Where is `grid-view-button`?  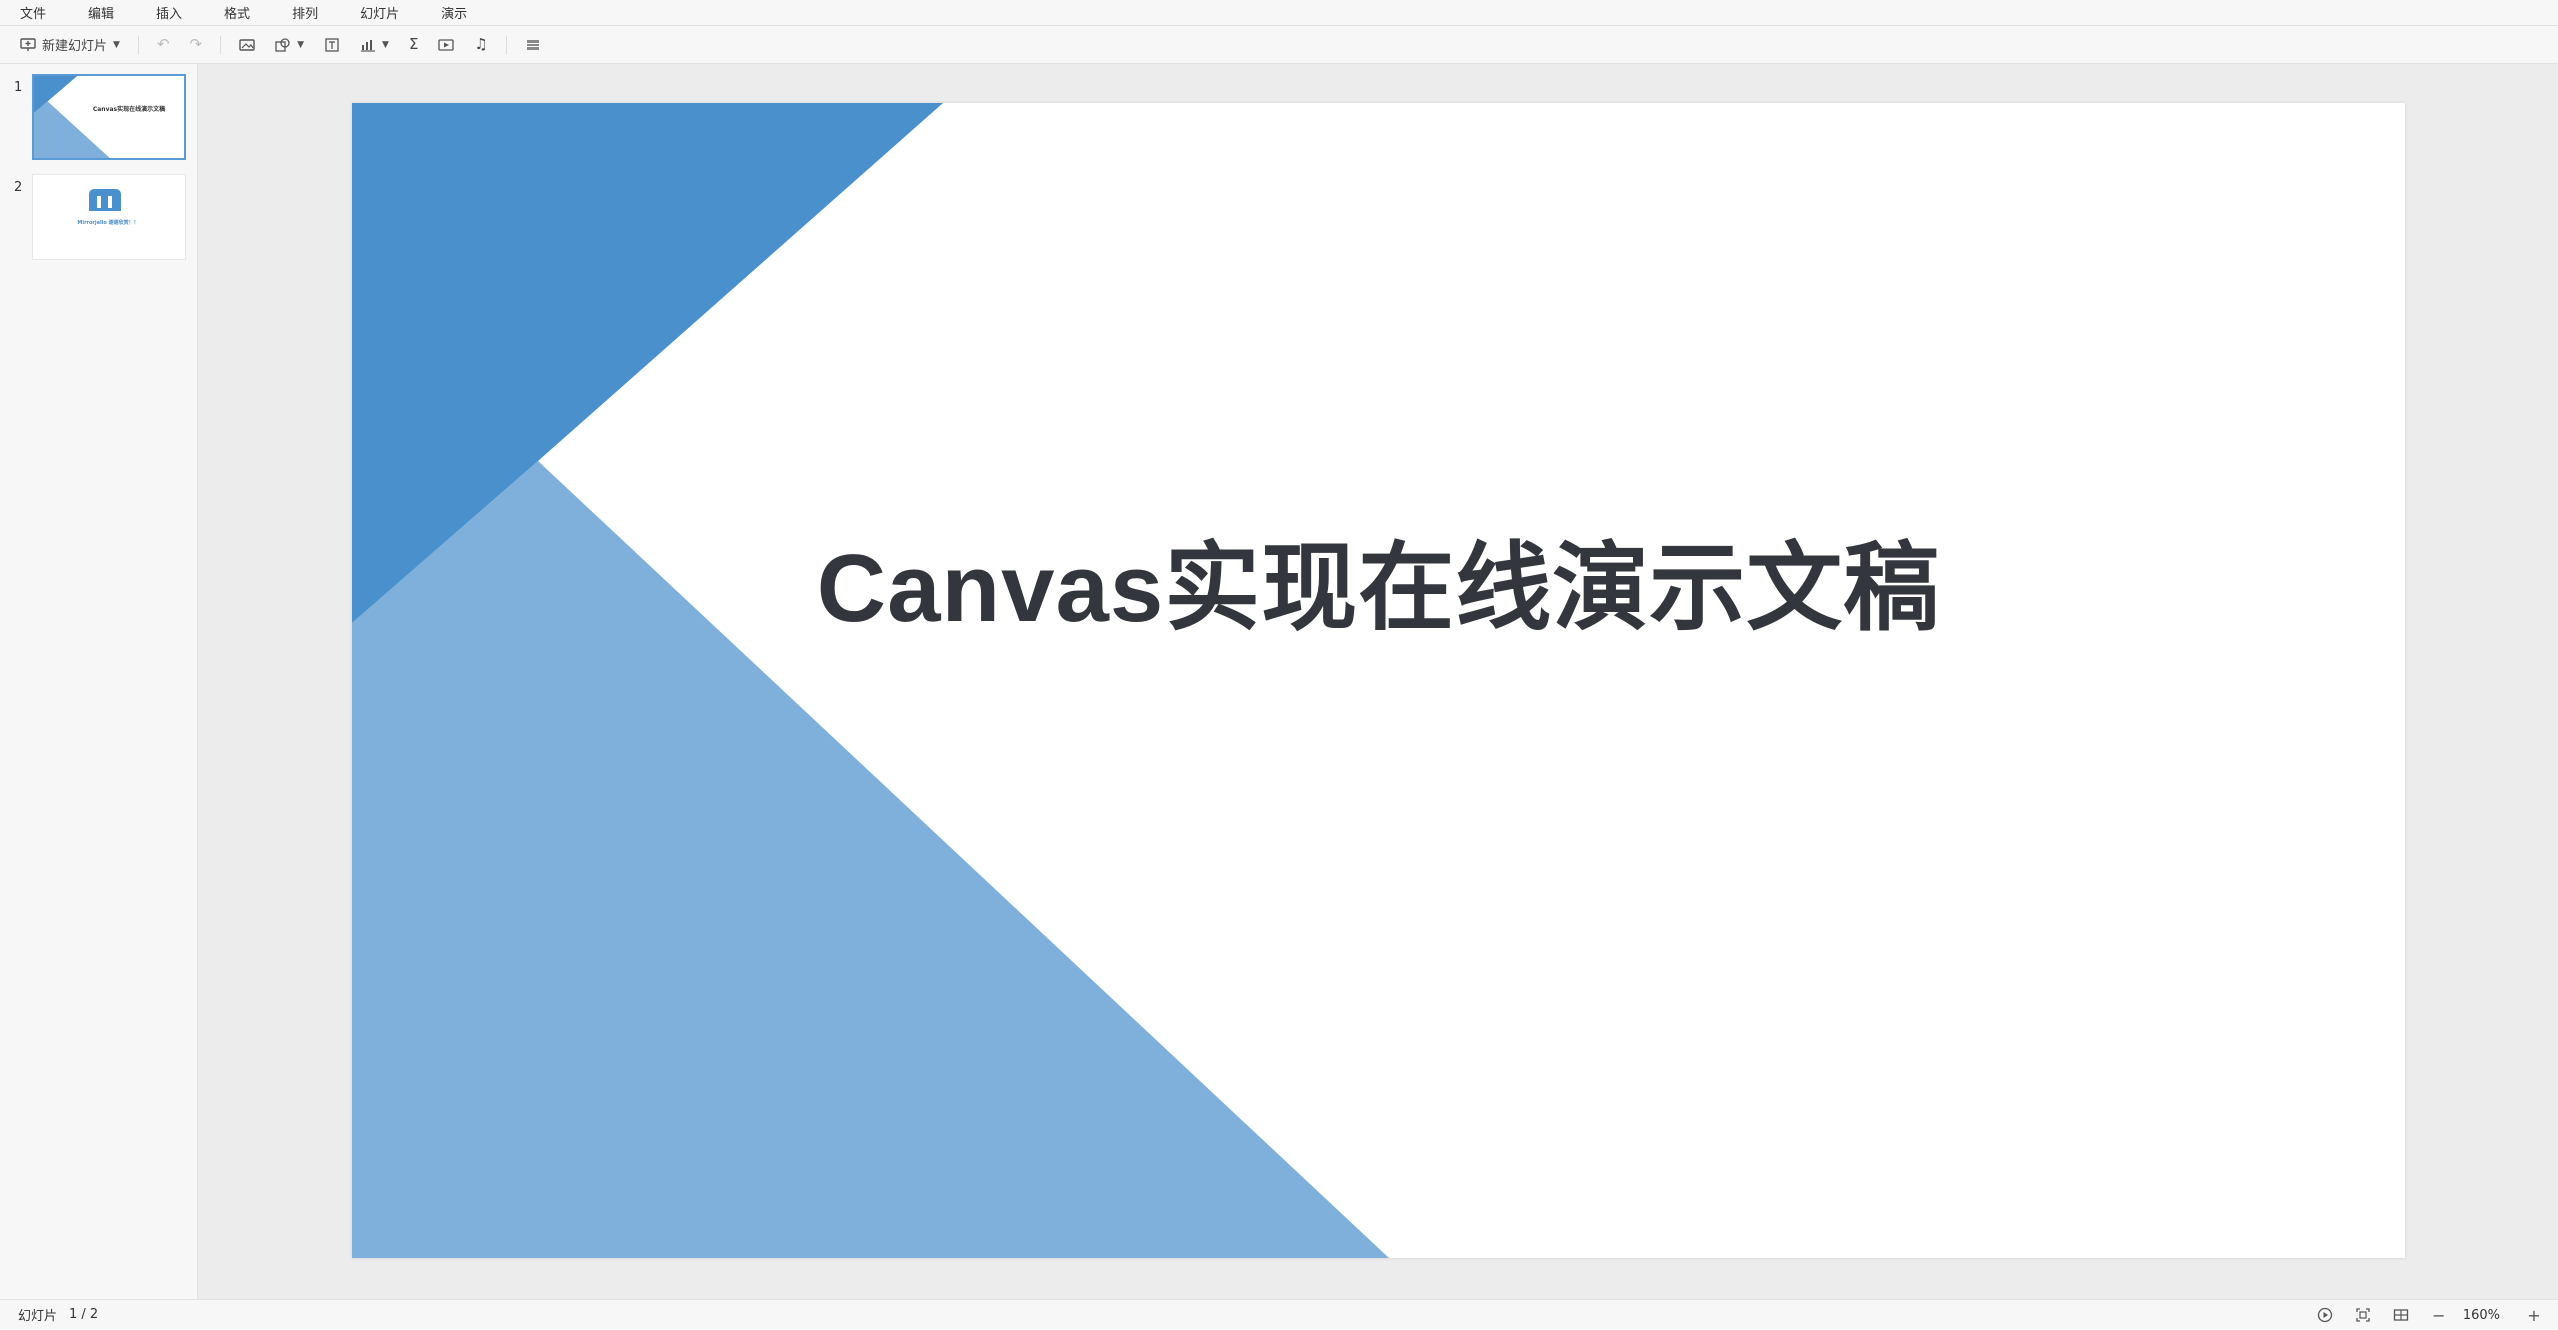 grid-view-button is located at coordinates (2401, 1315).